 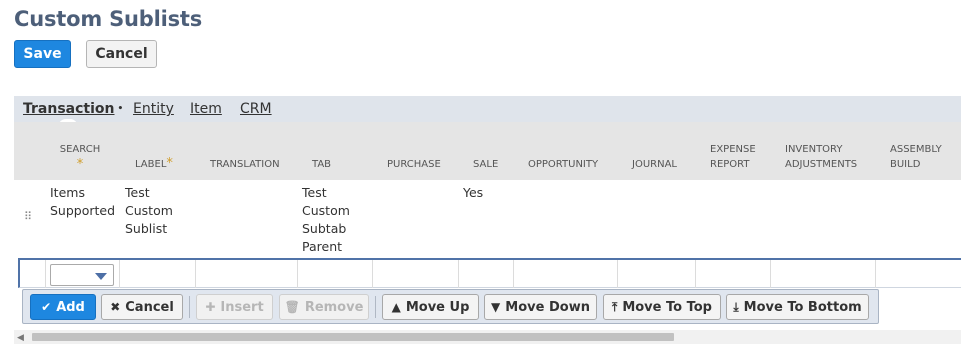 I want to click on arrow-bottom-icon: ⤓, so click(x=736, y=306).